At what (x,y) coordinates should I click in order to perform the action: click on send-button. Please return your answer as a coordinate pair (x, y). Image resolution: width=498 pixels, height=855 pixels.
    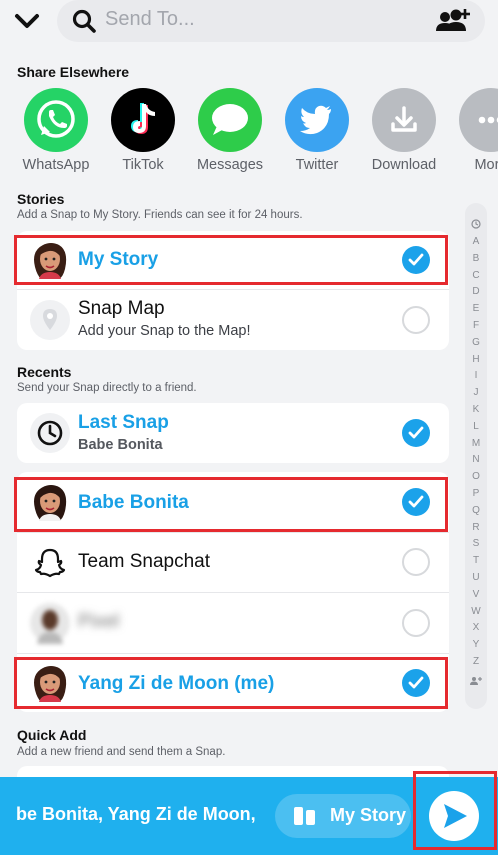
    Looking at the image, I should click on (454, 816).